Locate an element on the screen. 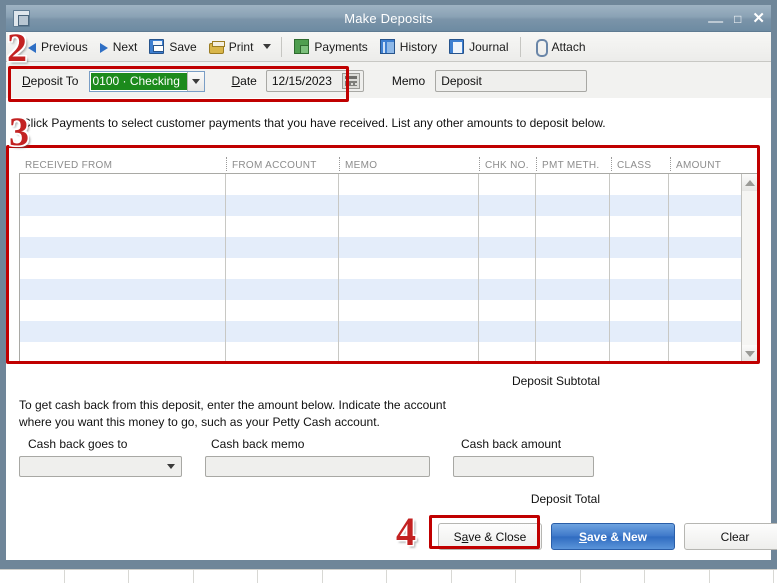 This screenshot has width=777, height=583. save-and-close-button: Save & Close is located at coordinates (490, 536).